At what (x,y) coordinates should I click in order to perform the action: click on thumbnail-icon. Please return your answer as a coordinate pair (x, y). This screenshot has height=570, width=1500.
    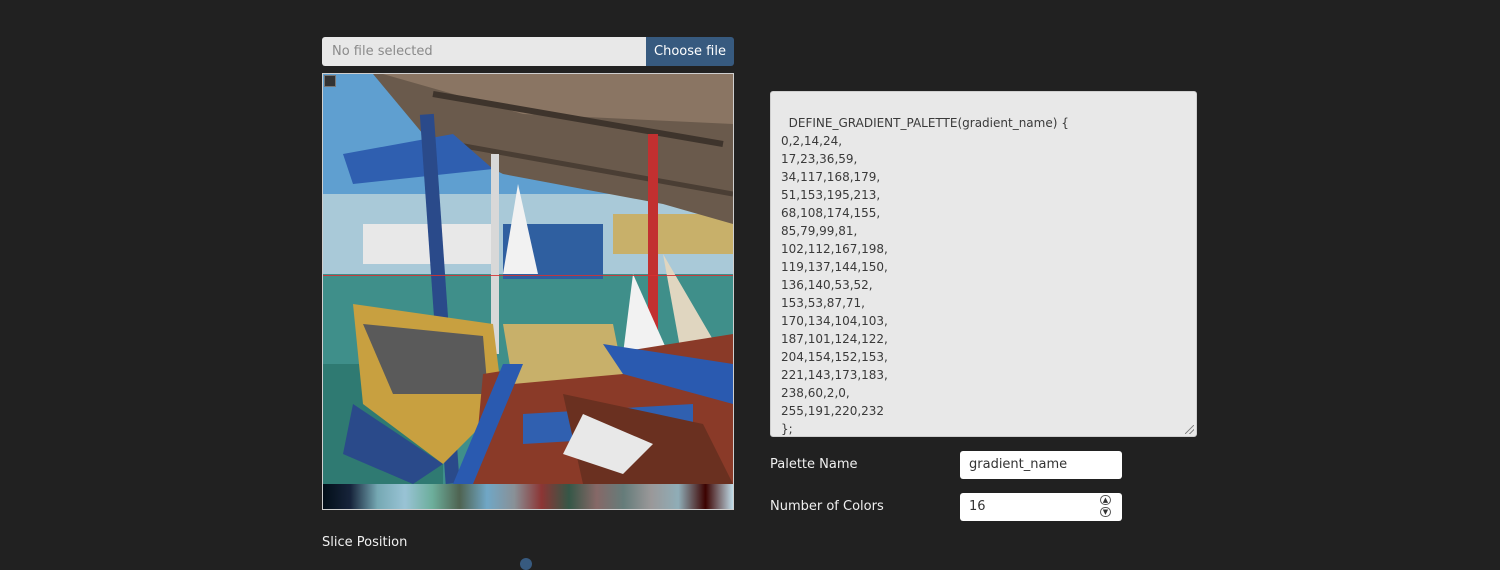
    Looking at the image, I should click on (330, 81).